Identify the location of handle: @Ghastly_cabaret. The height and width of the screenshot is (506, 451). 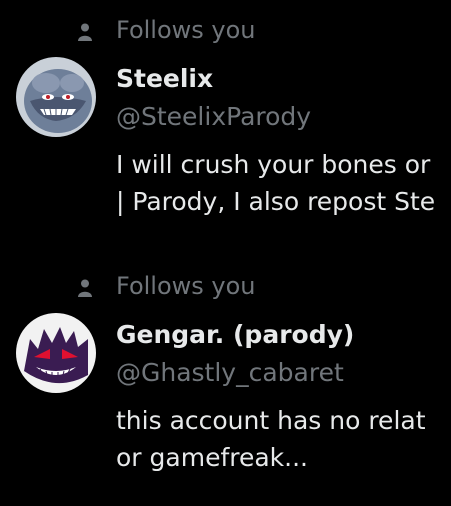
(230, 373).